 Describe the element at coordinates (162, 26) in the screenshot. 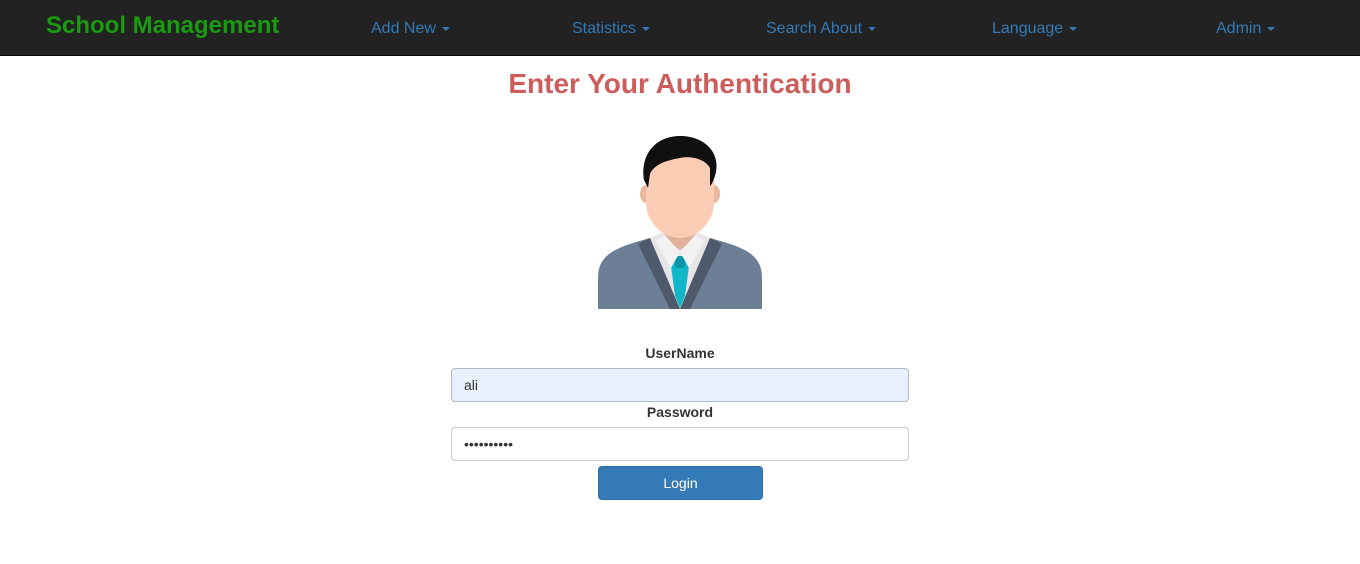

I see `brand-logo: School Management` at that location.